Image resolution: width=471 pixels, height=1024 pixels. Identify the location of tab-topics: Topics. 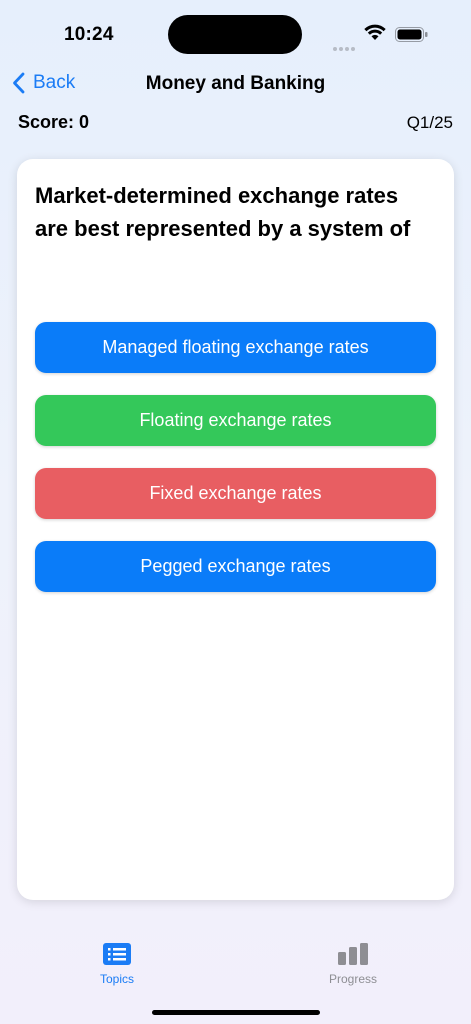
(117, 964).